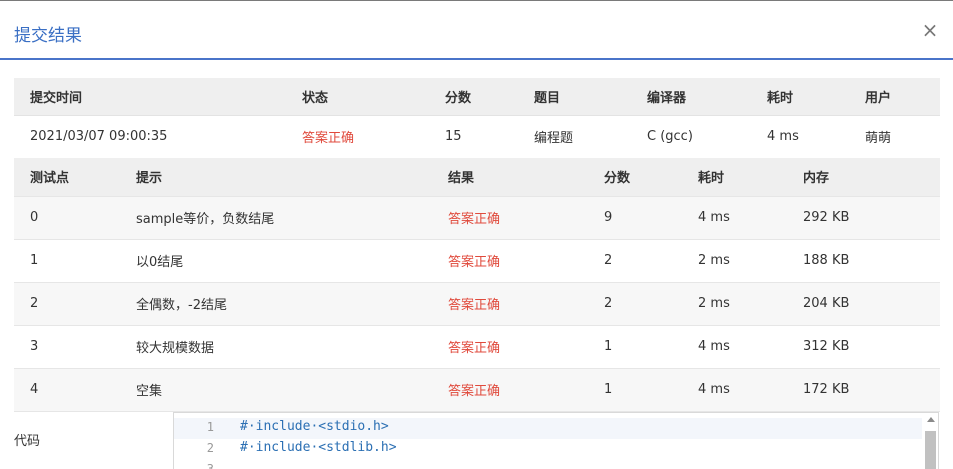 Image resolution: width=953 pixels, height=469 pixels. Describe the element at coordinates (590, 137) in the screenshot. I see `problem-link: 编程题` at that location.